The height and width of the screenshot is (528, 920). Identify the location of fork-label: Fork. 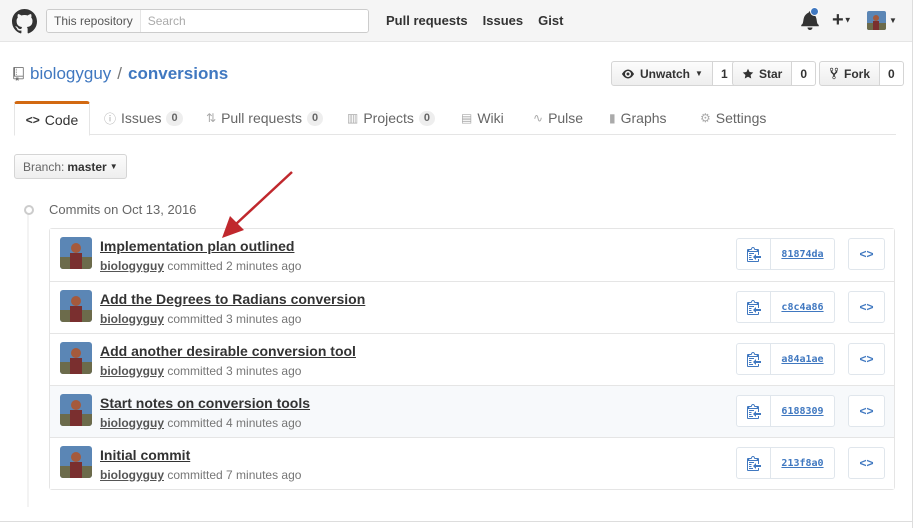
(857, 73).